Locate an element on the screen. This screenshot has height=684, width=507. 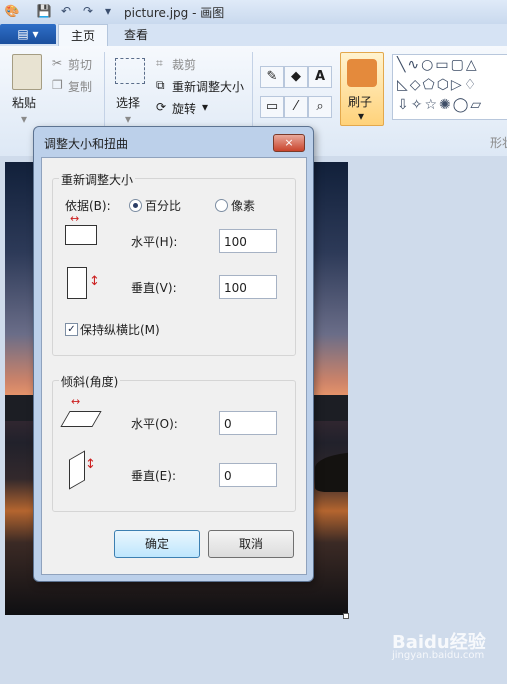
redo-icon: ↷ is located at coordinates (88, 11).